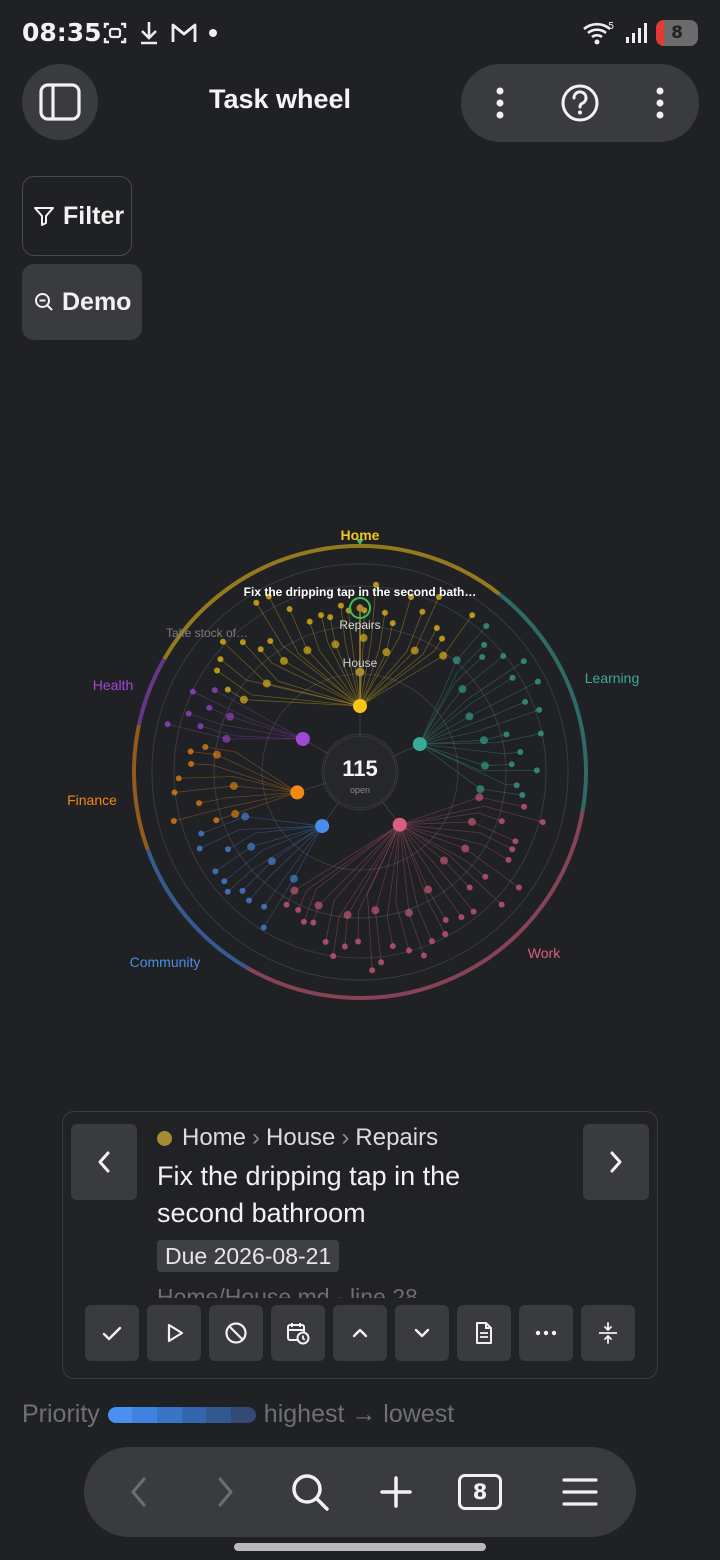  I want to click on selected-task-node, so click(360, 608).